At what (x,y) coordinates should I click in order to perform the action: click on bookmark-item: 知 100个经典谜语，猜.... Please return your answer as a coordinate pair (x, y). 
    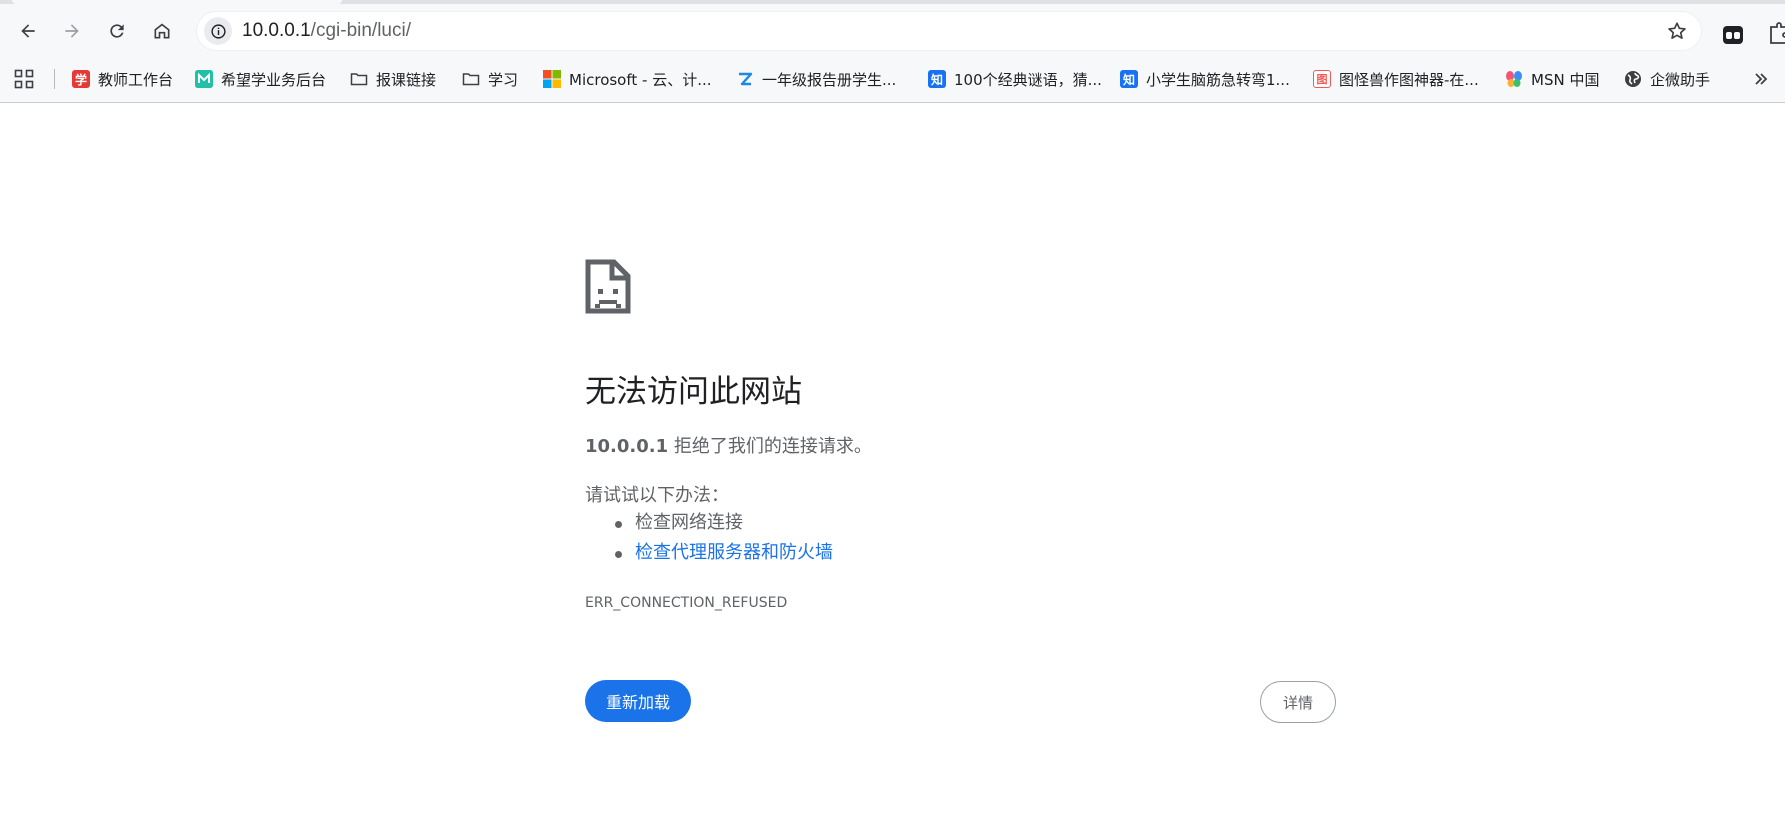
    Looking at the image, I should click on (1015, 79).